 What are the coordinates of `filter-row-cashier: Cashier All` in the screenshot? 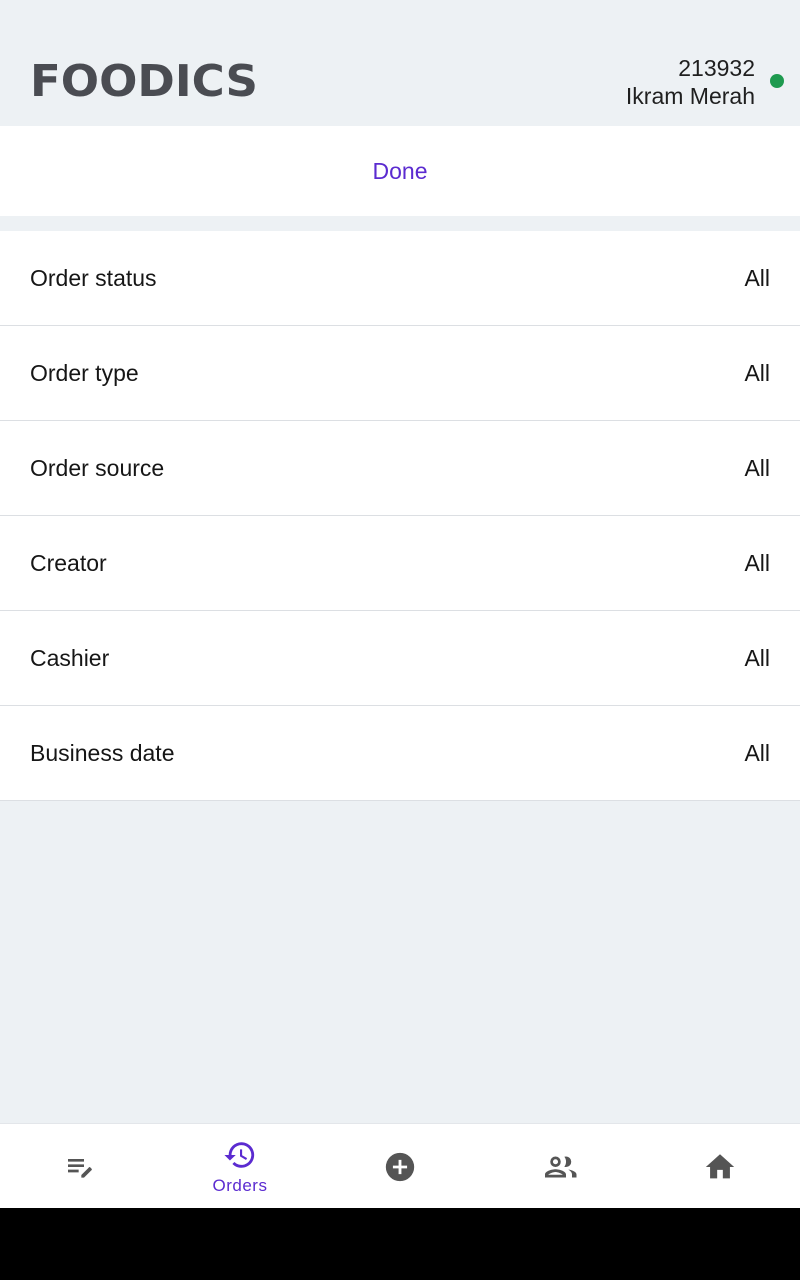 It's located at (400, 658).